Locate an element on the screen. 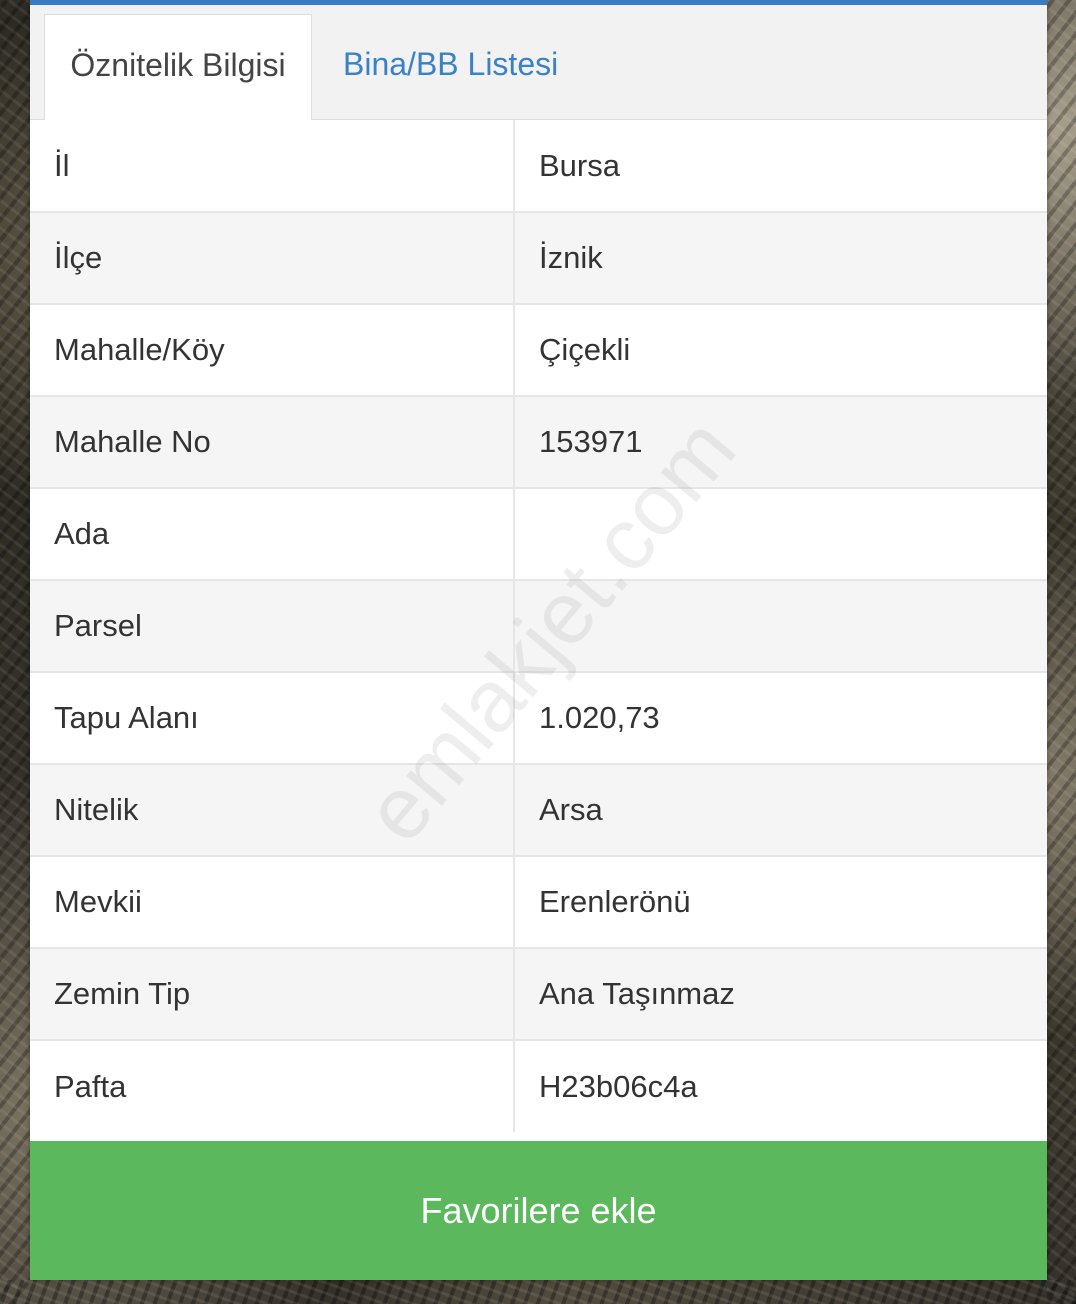 The width and height of the screenshot is (1076, 1304). attribute-key: Pafta is located at coordinates (272, 1086).